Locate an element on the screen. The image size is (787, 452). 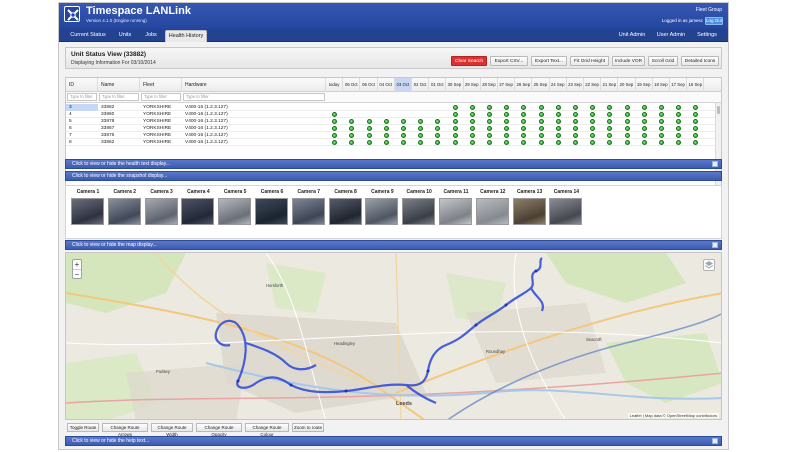
table-row: 7 33876 YORKSHIRE V400-16 (1.2.3.127) is located at coordinates (391, 135).